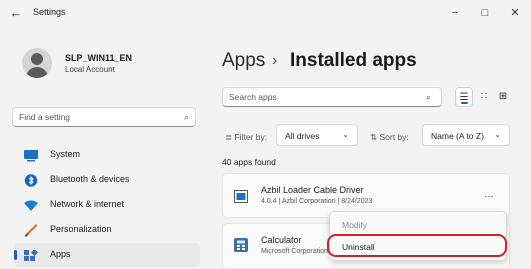  Describe the element at coordinates (241, 245) in the screenshot. I see `calculator-icon` at that location.